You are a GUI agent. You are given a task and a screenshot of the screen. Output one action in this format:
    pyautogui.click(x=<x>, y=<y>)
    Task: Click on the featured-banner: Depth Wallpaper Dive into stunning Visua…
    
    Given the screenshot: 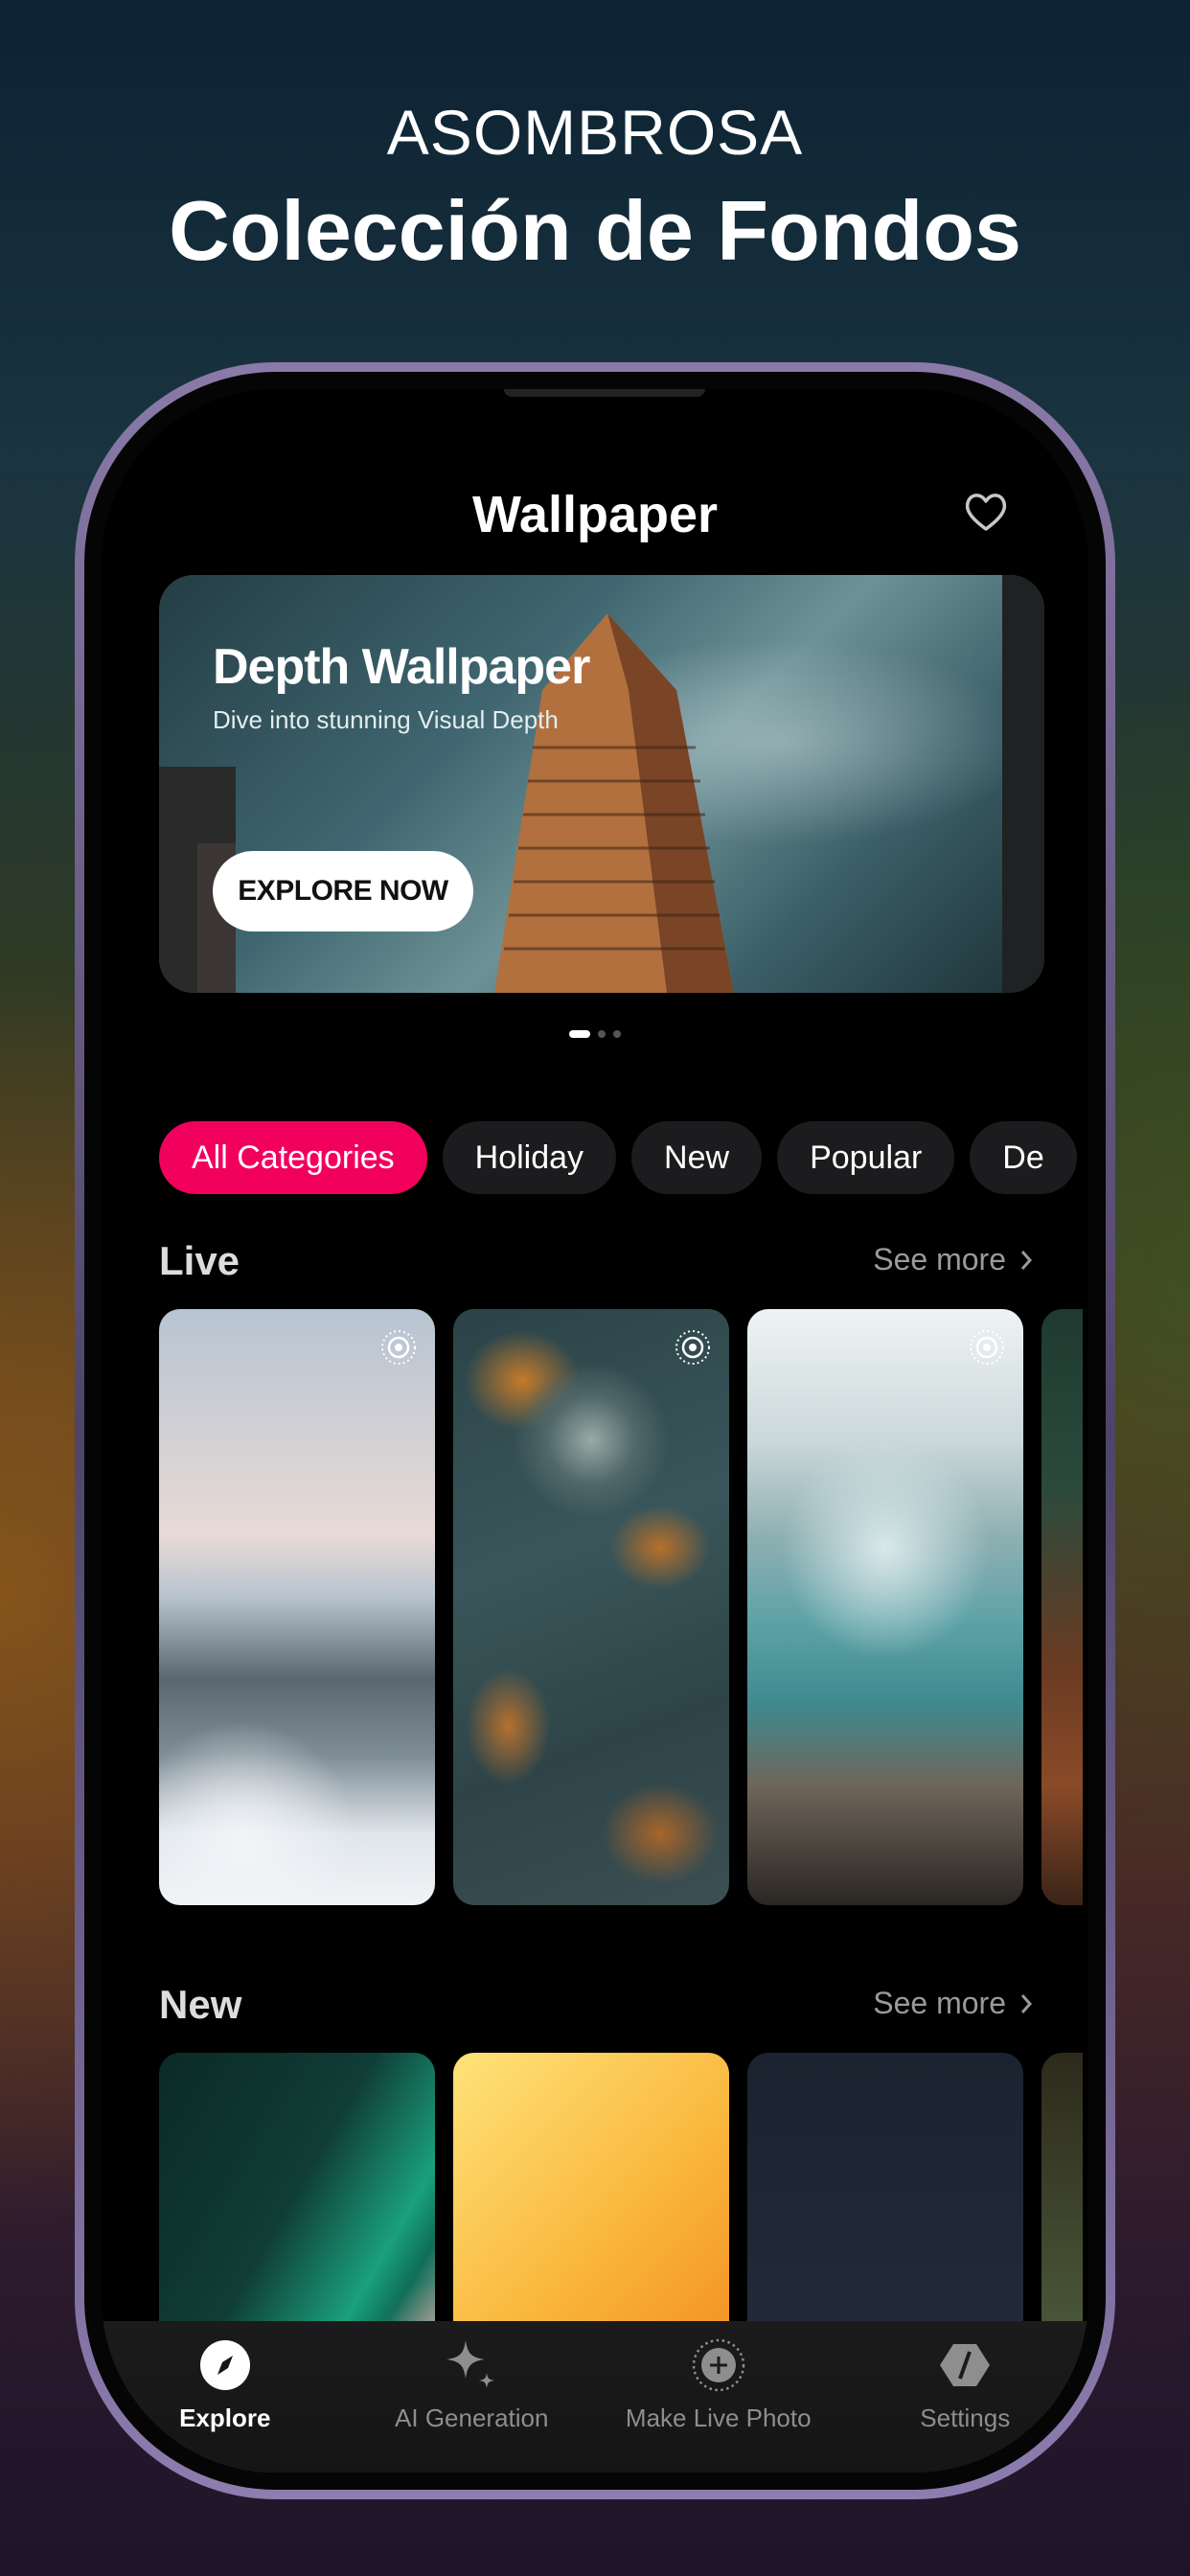 What is the action you would take?
    pyautogui.click(x=602, y=784)
    